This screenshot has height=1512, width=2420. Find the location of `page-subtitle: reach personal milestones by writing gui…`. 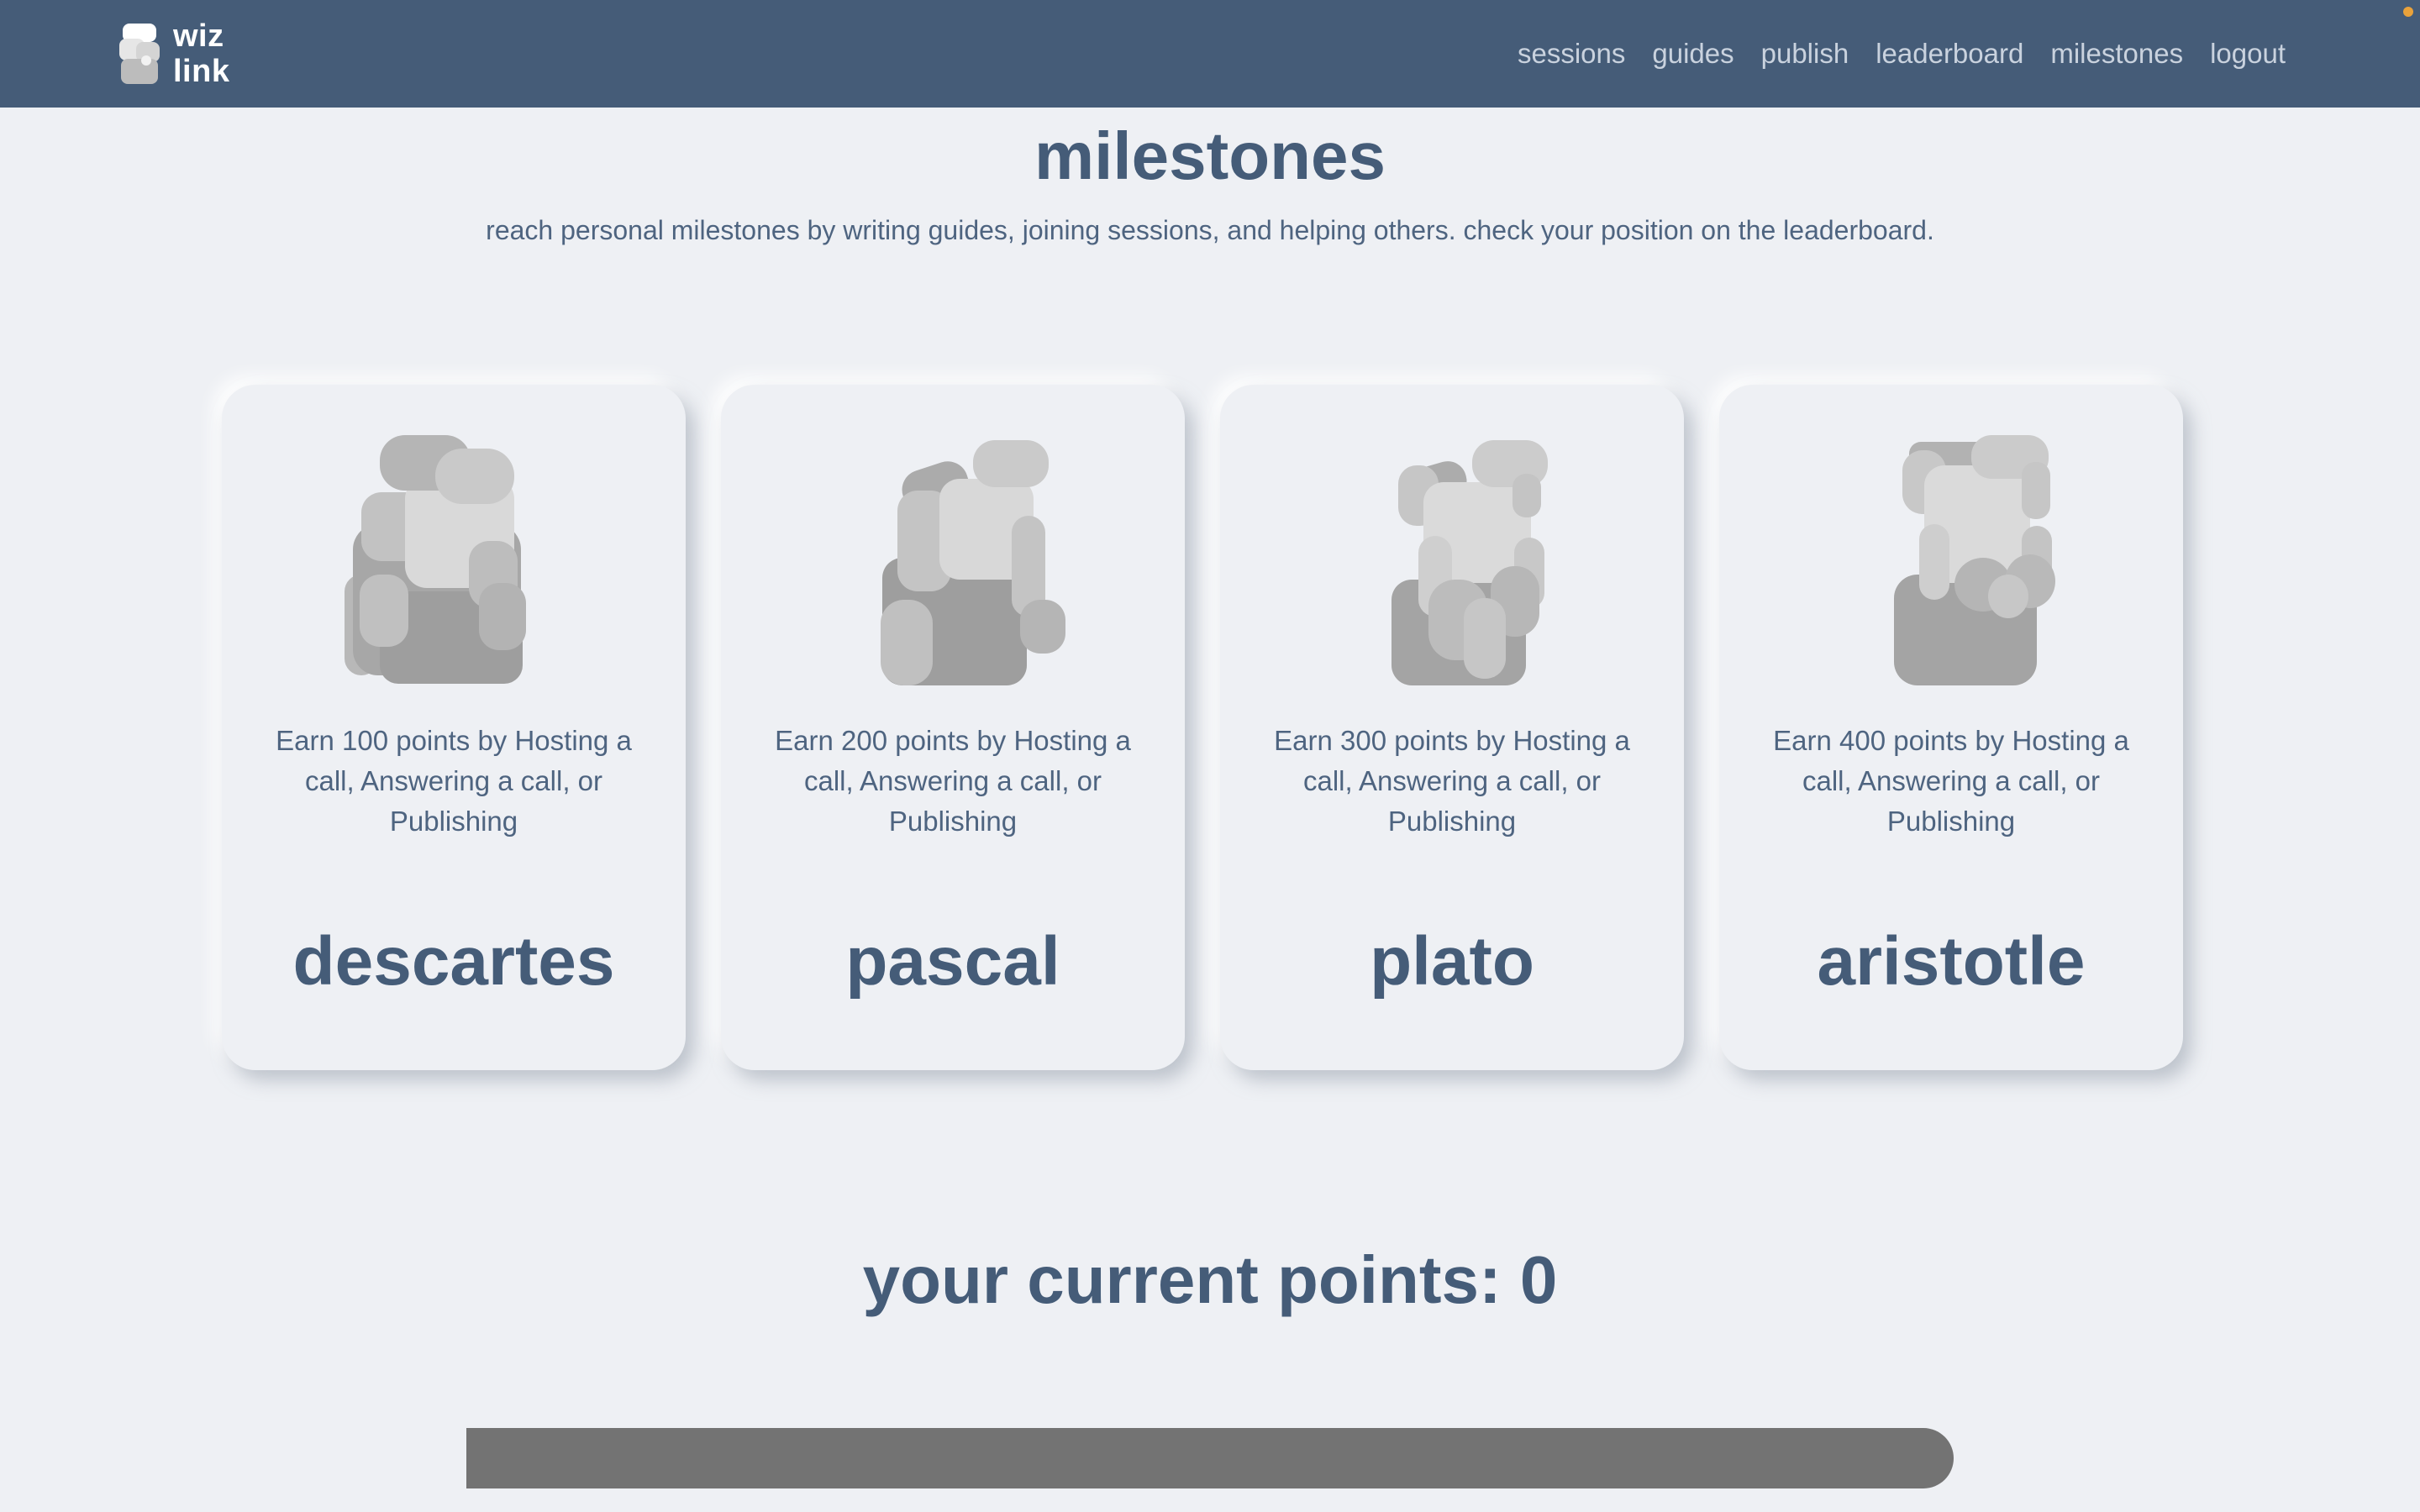

page-subtitle: reach personal milestones by writing gui… is located at coordinates (1210, 230).